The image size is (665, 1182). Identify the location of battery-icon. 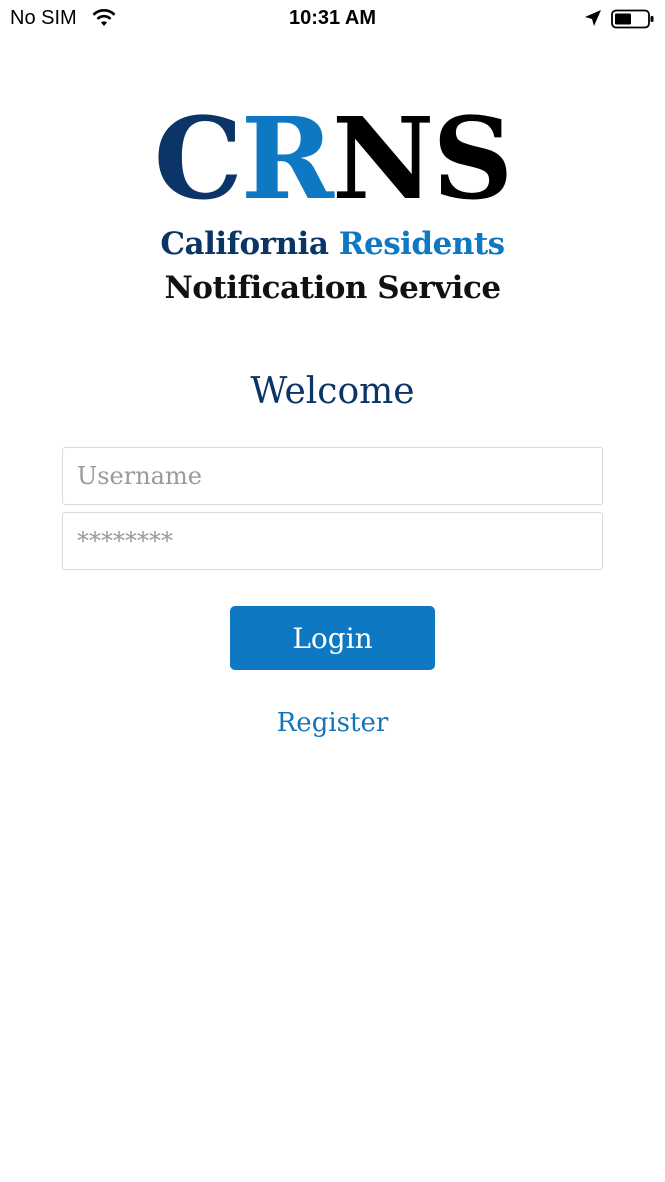
(632, 19).